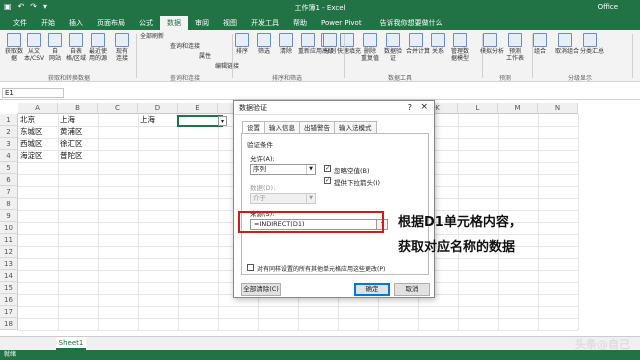  Describe the element at coordinates (265, 23) in the screenshot. I see `tab-8: 开发工具` at that location.